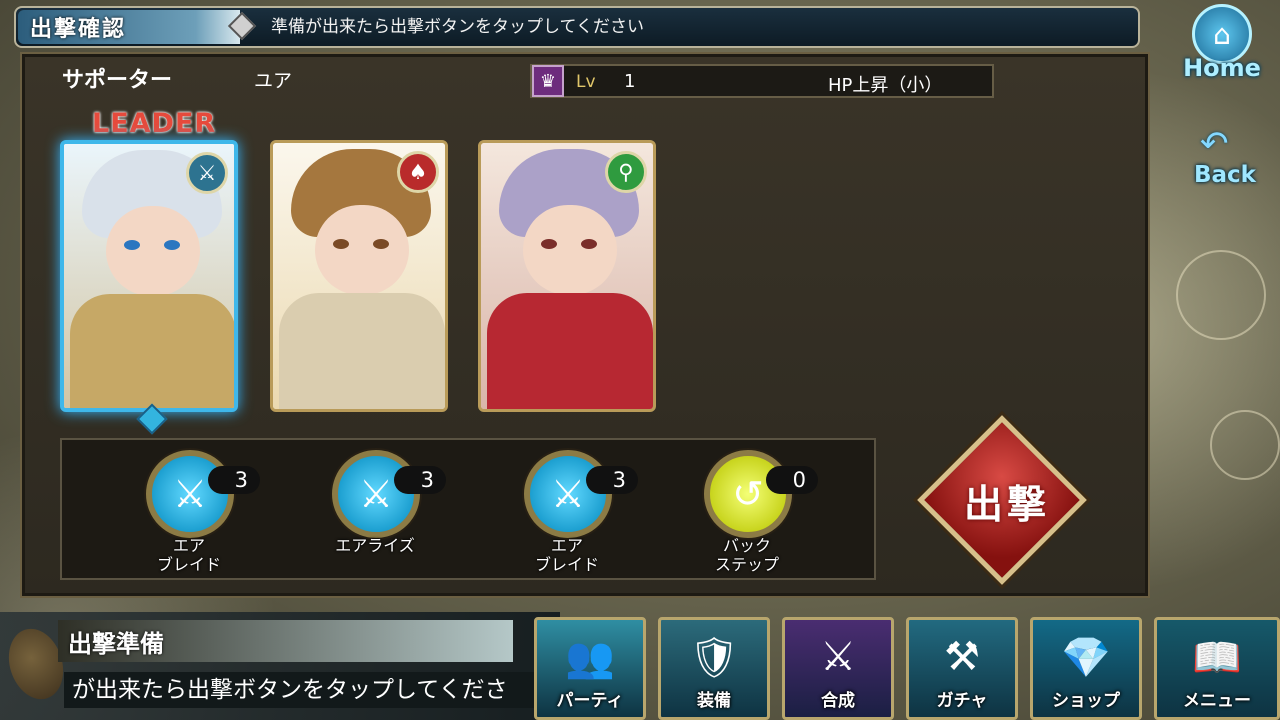 This screenshot has width=1280, height=720. I want to click on nav-party: 👥 パーティ, so click(590, 668).